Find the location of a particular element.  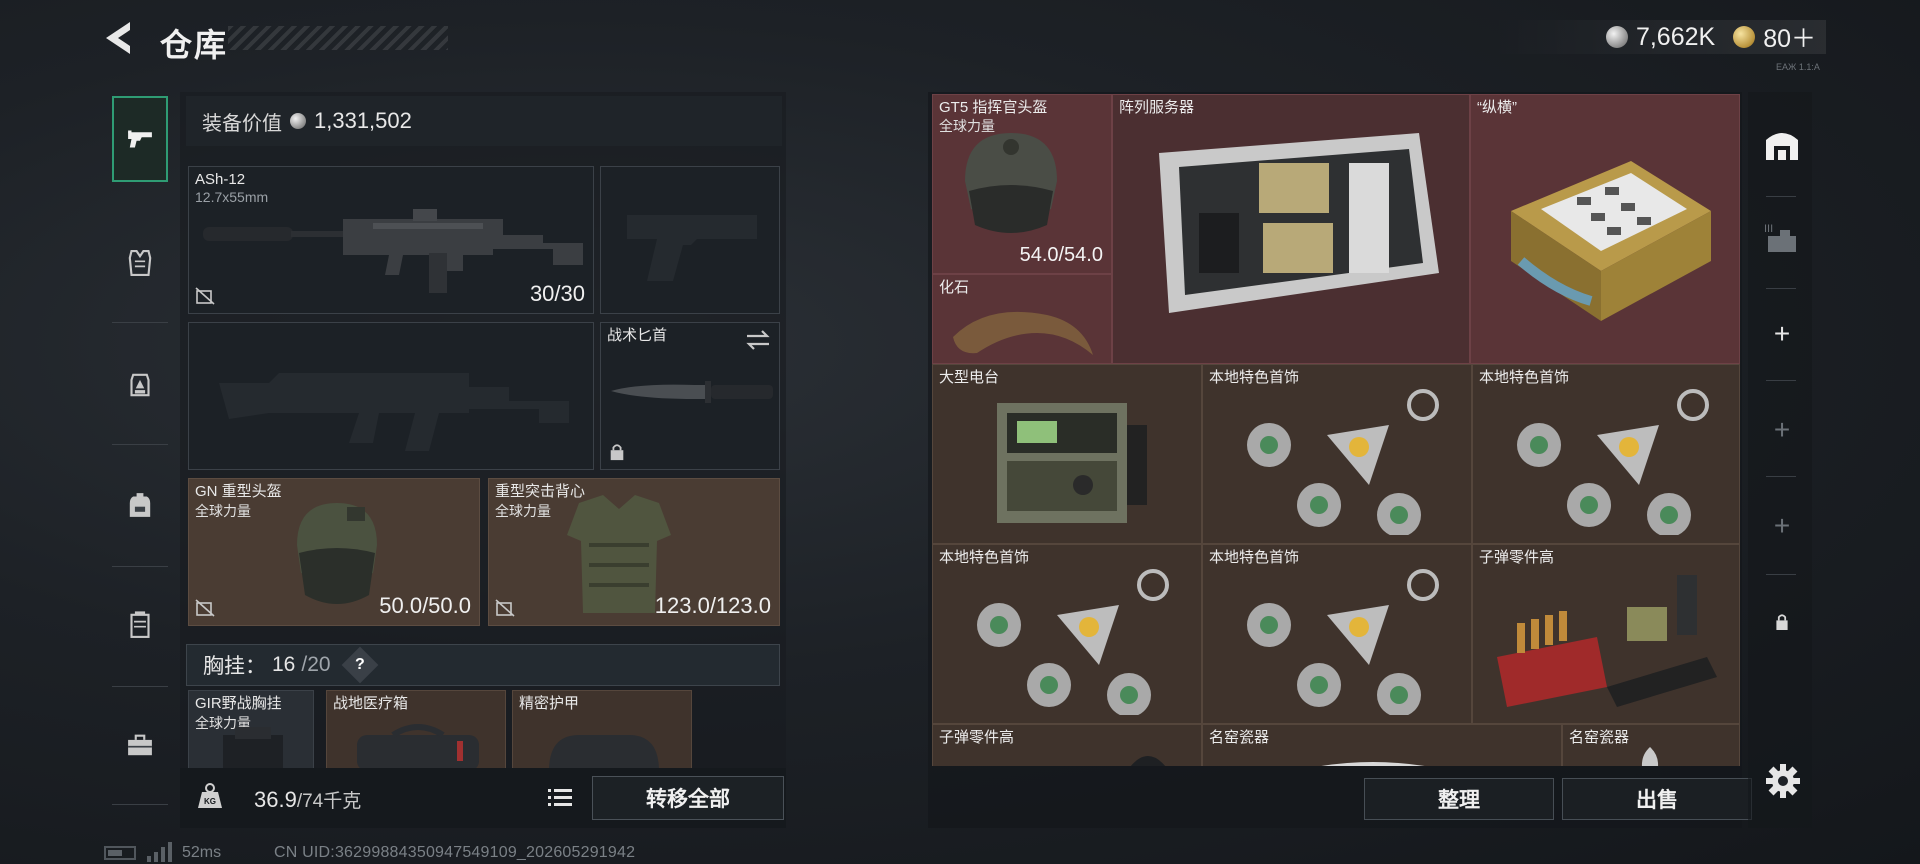

locked-storage-slot is located at coordinates (1782, 622).